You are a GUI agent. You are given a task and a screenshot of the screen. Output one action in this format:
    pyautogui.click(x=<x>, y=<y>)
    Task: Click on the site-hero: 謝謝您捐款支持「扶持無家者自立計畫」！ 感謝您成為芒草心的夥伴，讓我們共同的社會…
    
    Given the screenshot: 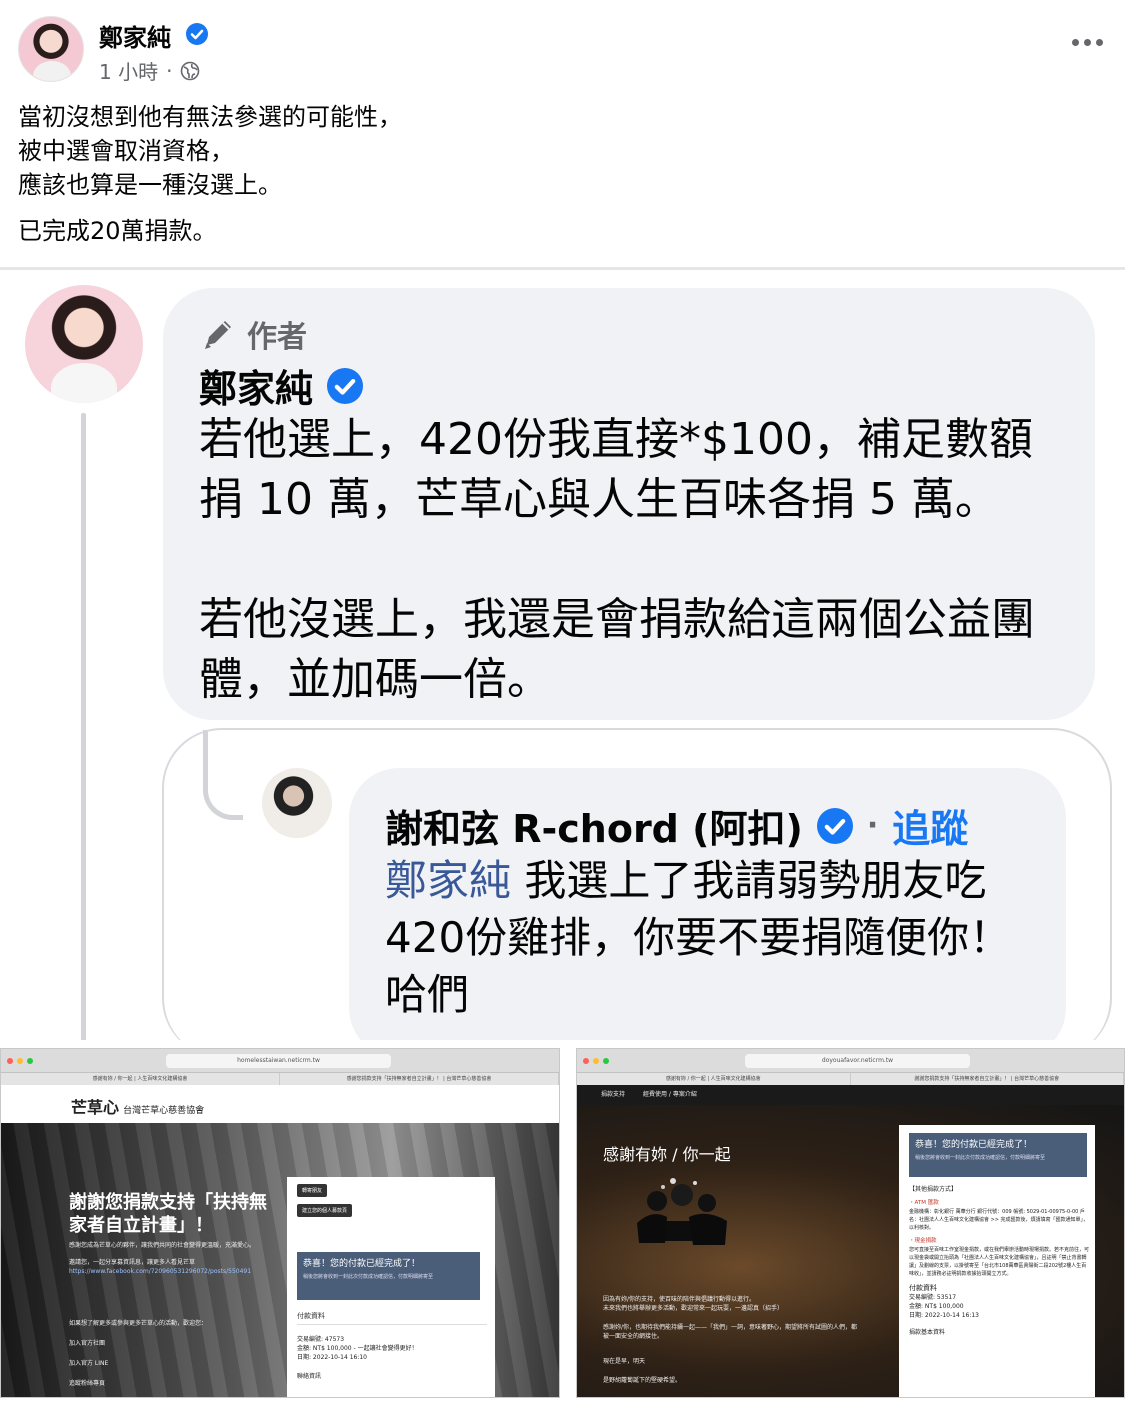 What is the action you would take?
    pyautogui.click(x=280, y=1260)
    